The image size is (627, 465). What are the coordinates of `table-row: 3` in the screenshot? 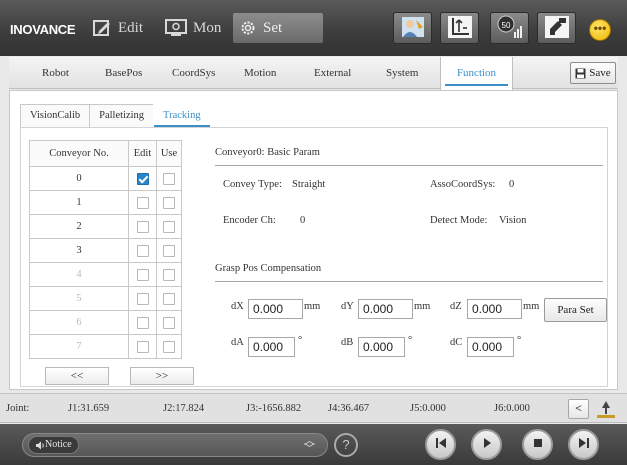 It's located at (105, 250).